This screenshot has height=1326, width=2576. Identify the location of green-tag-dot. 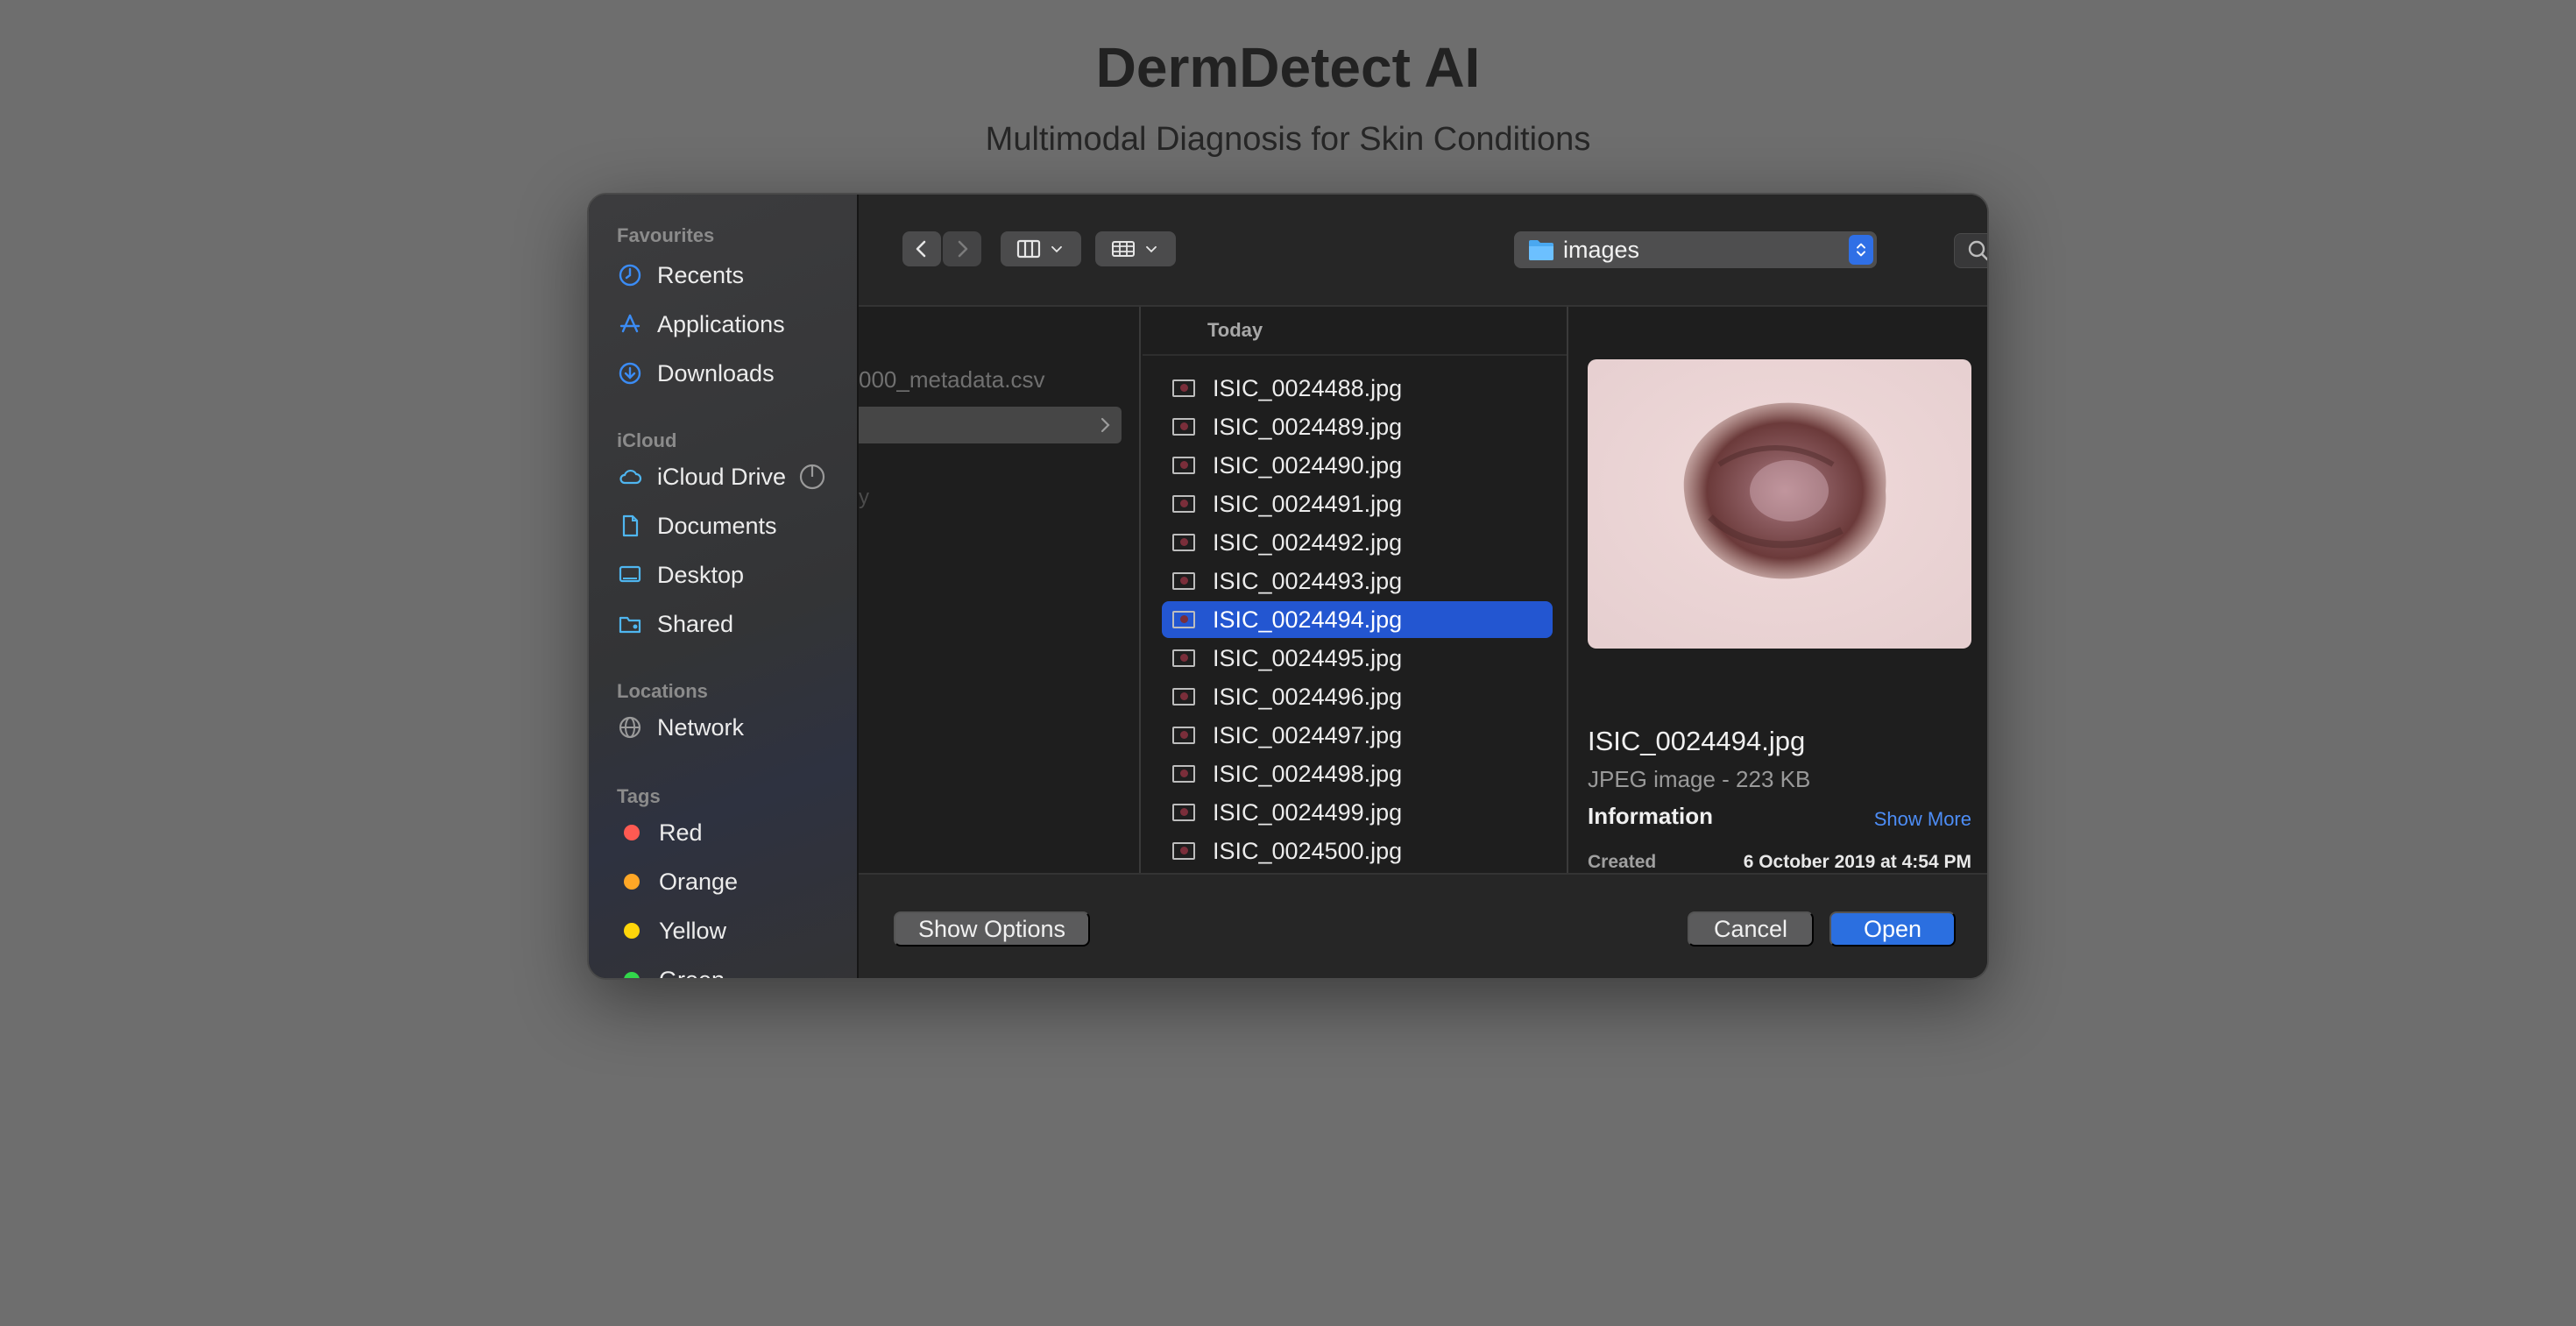
(632, 975).